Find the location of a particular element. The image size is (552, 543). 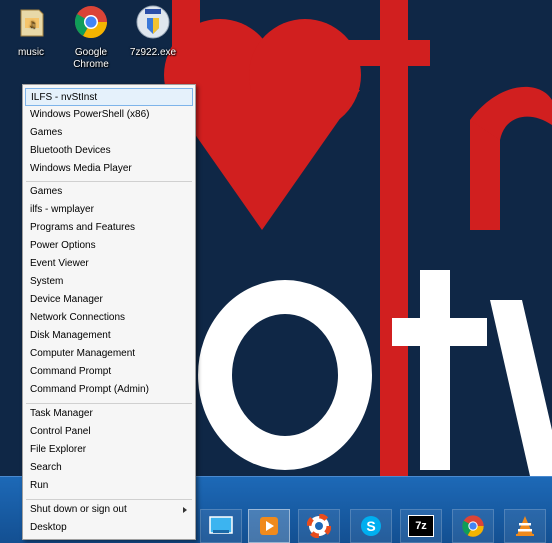

lifebuoy-icon is located at coordinates (319, 526).